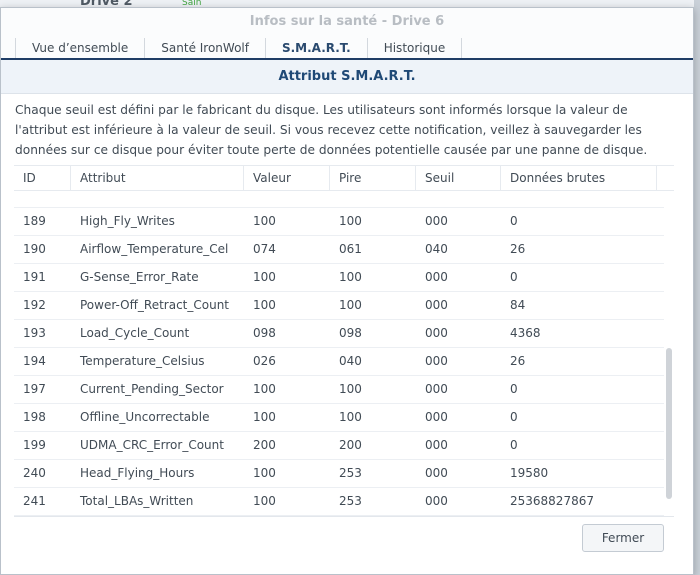 The height and width of the screenshot is (575, 700). I want to click on cell-id: 240, so click(34, 473).